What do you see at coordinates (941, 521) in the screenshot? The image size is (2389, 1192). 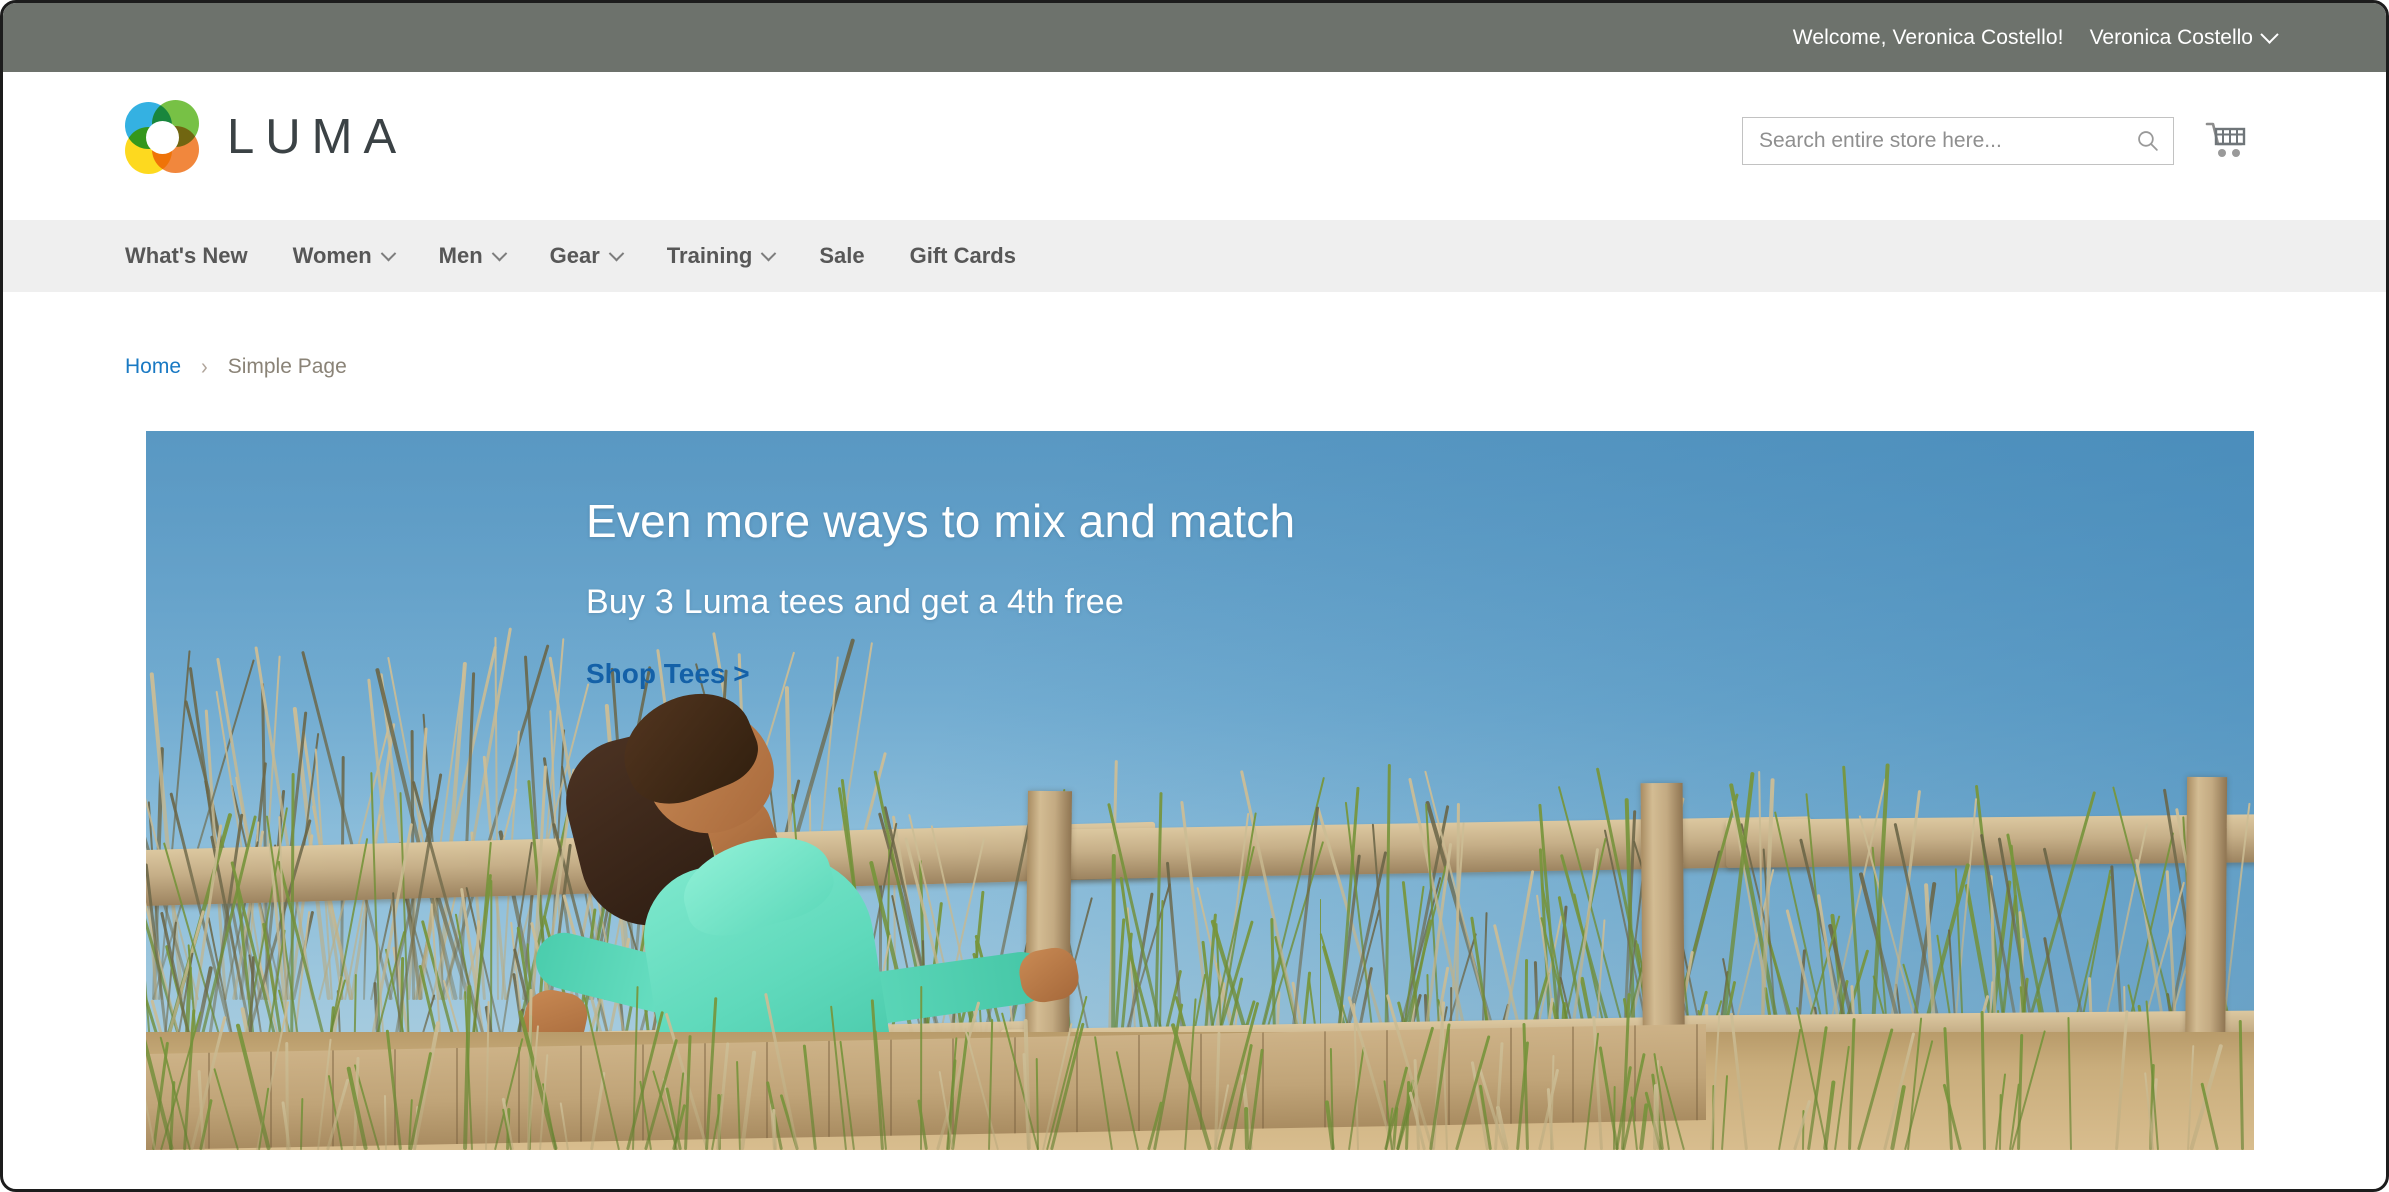 I see `hero-title: Even more ways to mix and match` at bounding box center [941, 521].